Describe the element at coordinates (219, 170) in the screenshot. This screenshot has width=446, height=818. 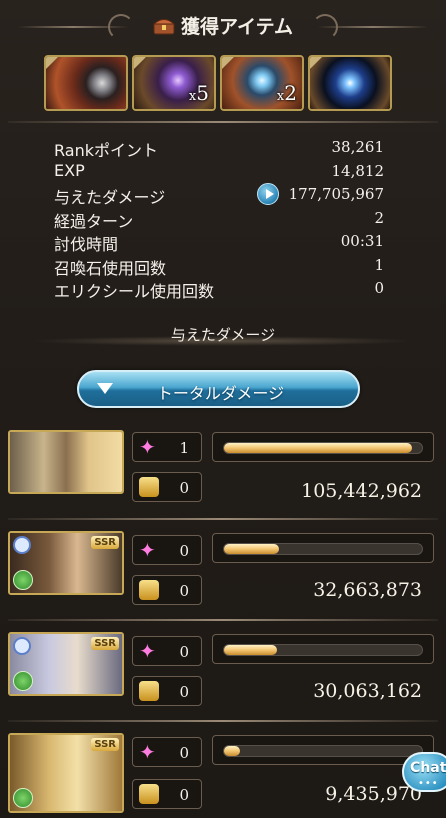
I see `stat-exp: EXP 14,812` at that location.